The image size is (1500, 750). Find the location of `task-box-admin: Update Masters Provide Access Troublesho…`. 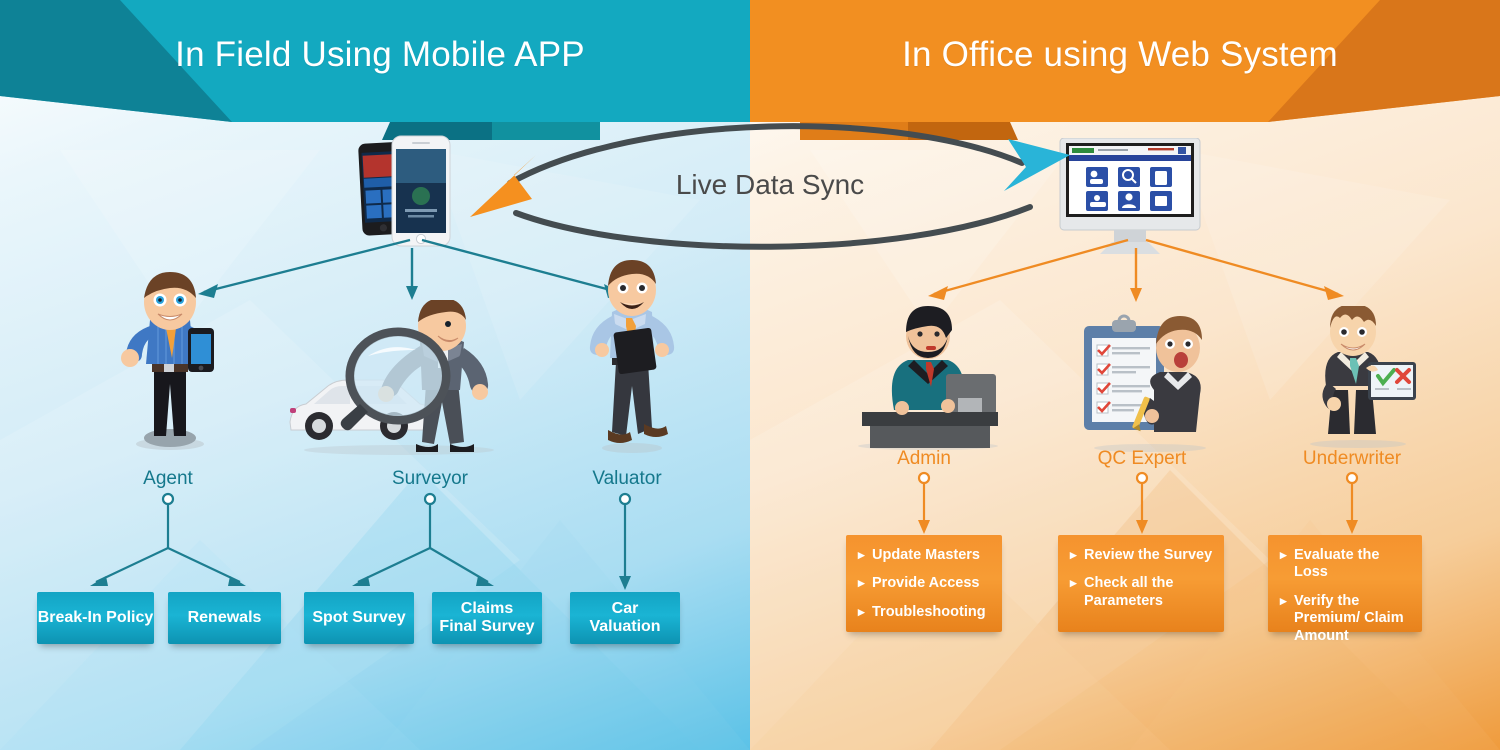

task-box-admin: Update Masters Provide Access Troublesho… is located at coordinates (924, 583).